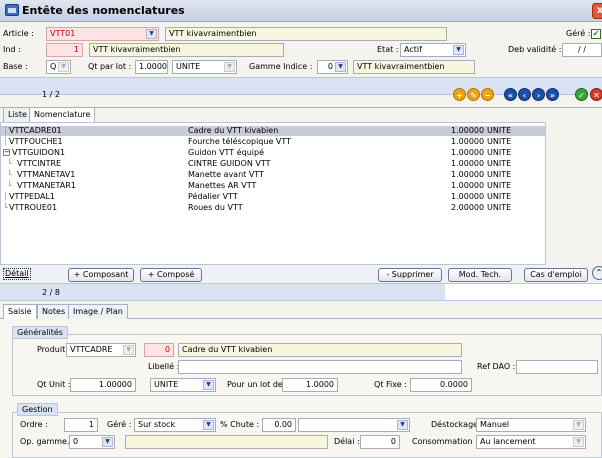 This screenshot has width=602, height=458. What do you see at coordinates (17, 274) in the screenshot?
I see `detail-button: Détail` at bounding box center [17, 274].